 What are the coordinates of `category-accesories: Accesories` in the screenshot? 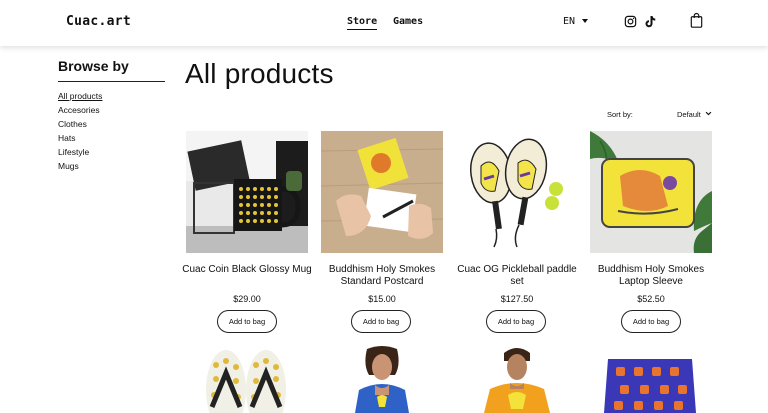 It's located at (79, 110).